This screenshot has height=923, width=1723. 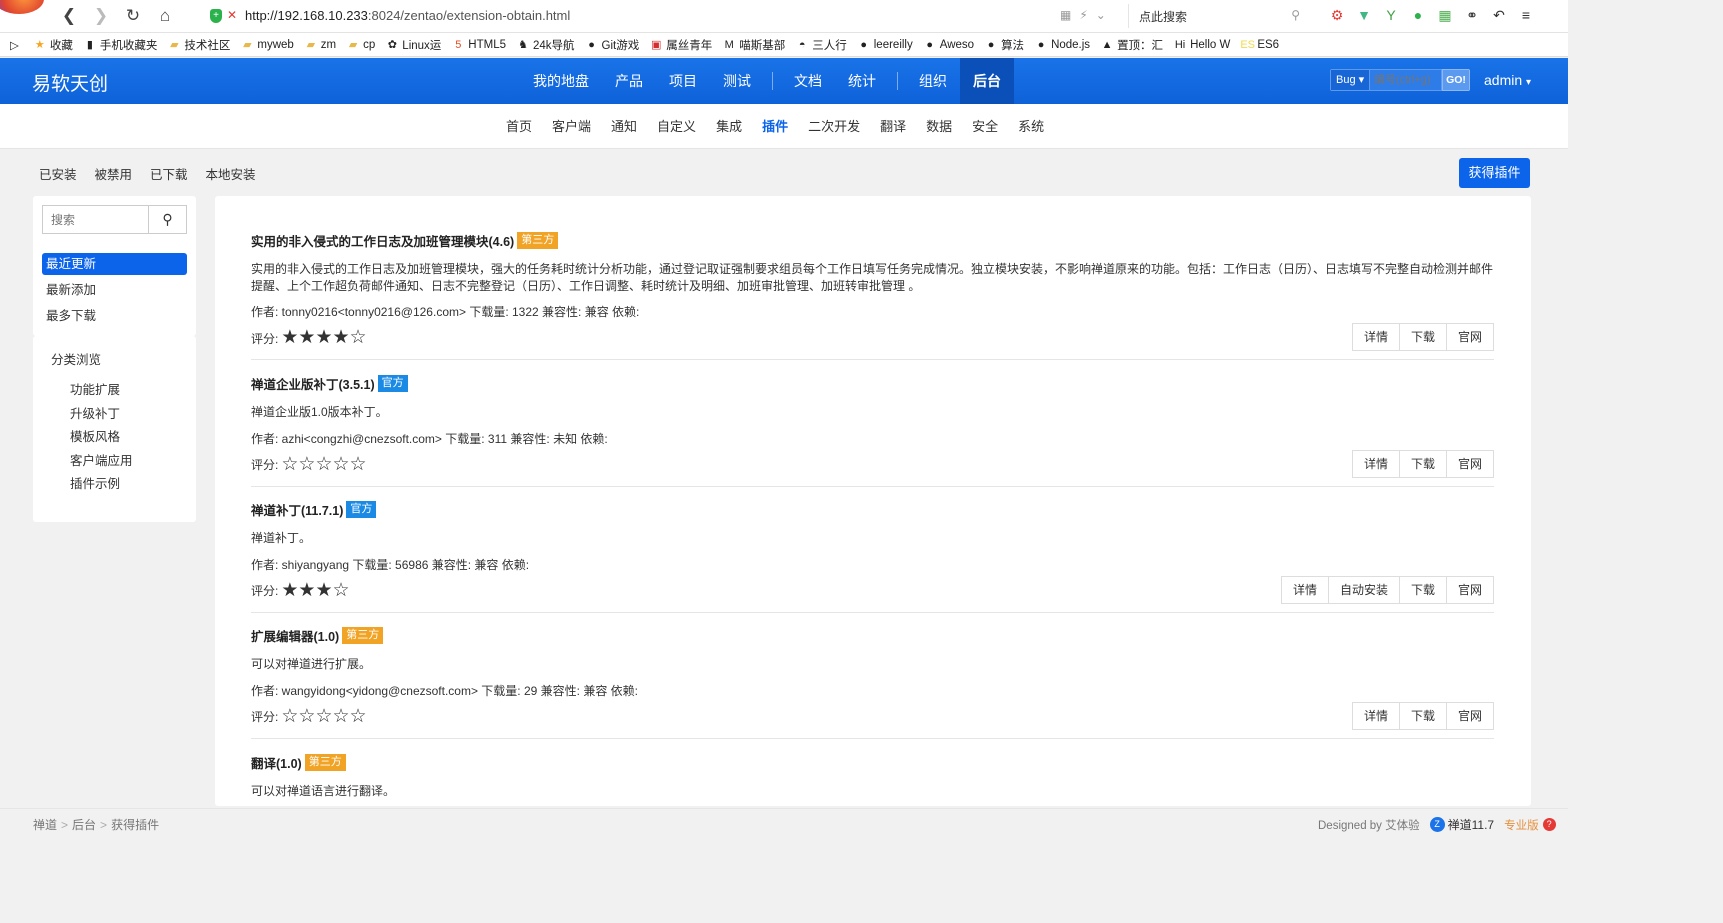 I want to click on bookmark-item: 5 HTML5, so click(x=478, y=45).